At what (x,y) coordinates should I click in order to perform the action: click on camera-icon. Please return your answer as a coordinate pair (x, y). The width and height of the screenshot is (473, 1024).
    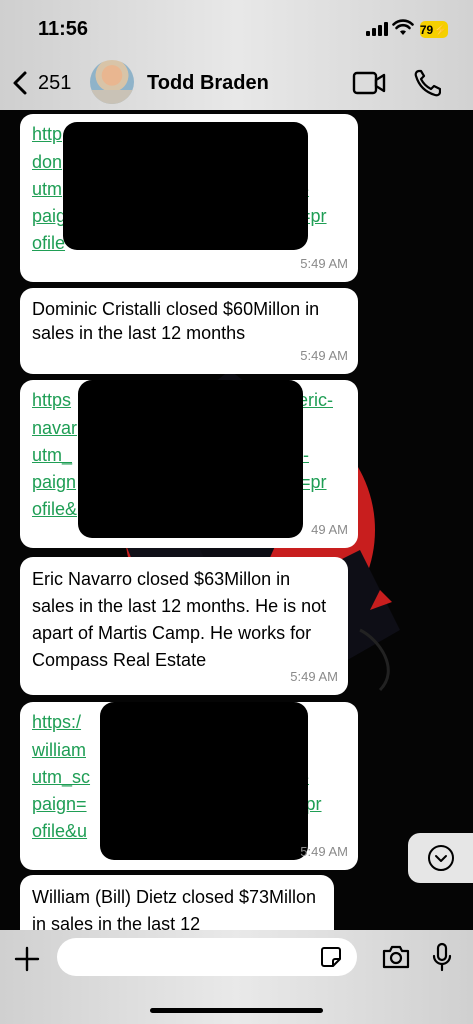
    Looking at the image, I should click on (396, 957).